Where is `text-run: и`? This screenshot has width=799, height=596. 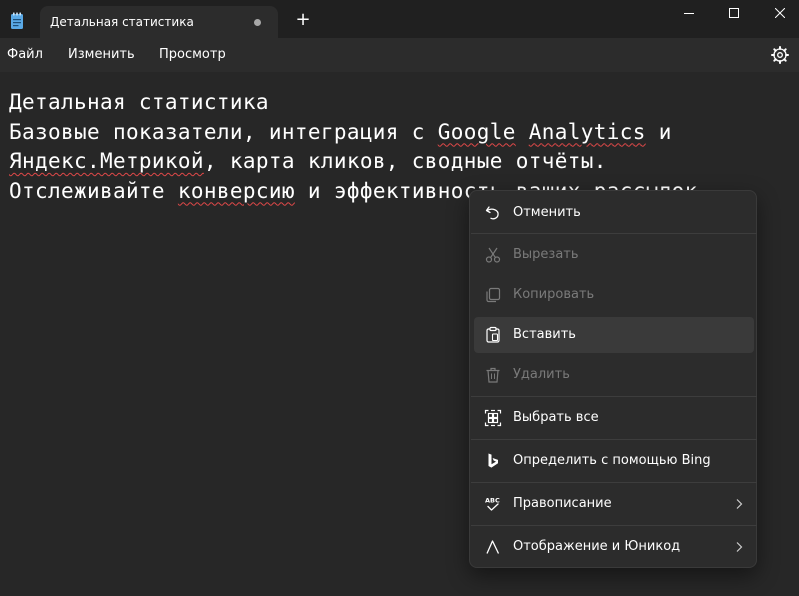
text-run: и is located at coordinates (658, 131).